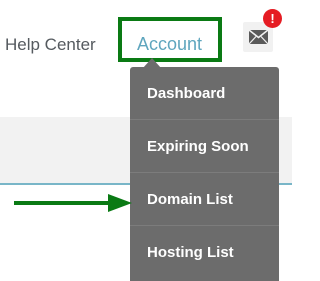 The image size is (320, 281). Describe the element at coordinates (204, 199) in the screenshot. I see `menu-item-domain-list: Domain List` at that location.